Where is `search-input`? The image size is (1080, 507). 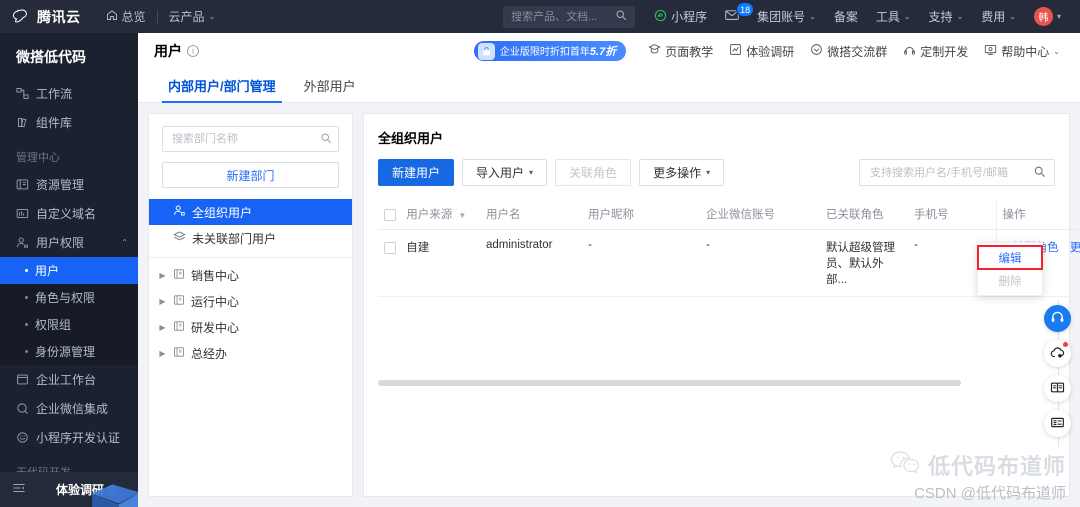
search-input is located at coordinates (563, 16).